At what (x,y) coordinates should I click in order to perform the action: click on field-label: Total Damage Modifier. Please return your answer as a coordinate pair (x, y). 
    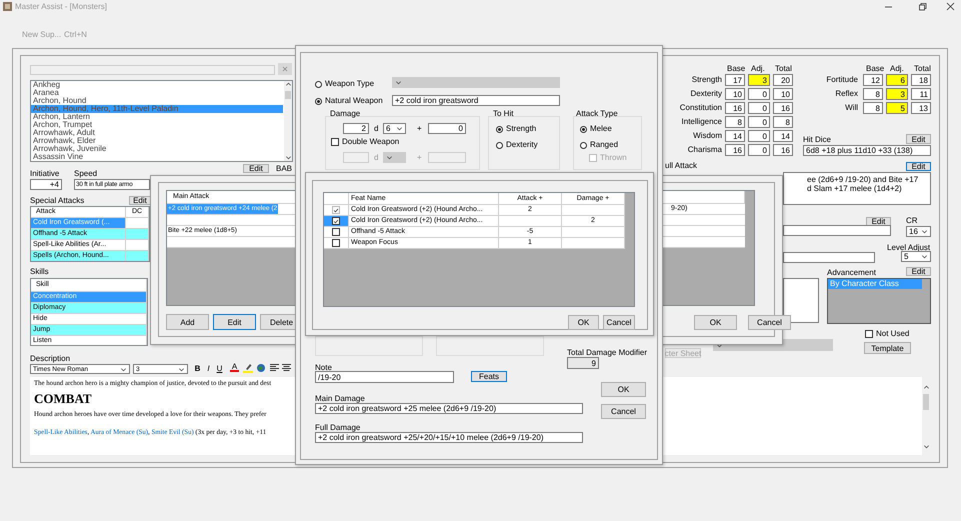
    Looking at the image, I should click on (607, 353).